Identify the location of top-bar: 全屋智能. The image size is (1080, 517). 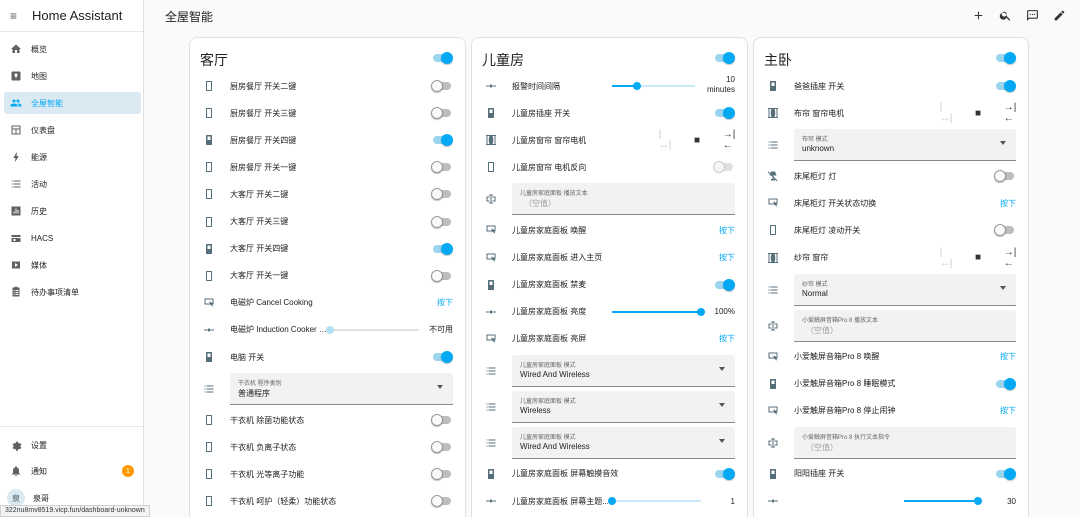
(612, 16).